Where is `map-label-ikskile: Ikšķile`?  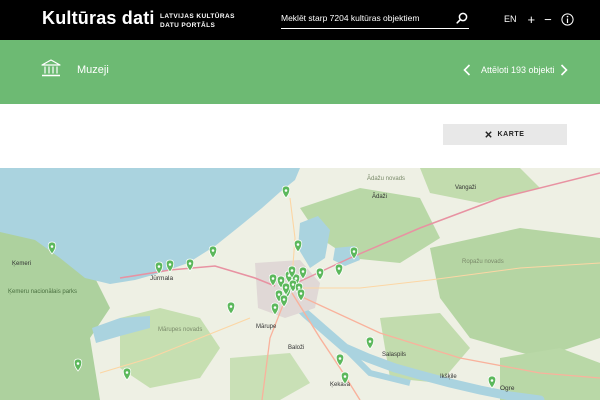 map-label-ikskile: Ikšķile is located at coordinates (448, 377).